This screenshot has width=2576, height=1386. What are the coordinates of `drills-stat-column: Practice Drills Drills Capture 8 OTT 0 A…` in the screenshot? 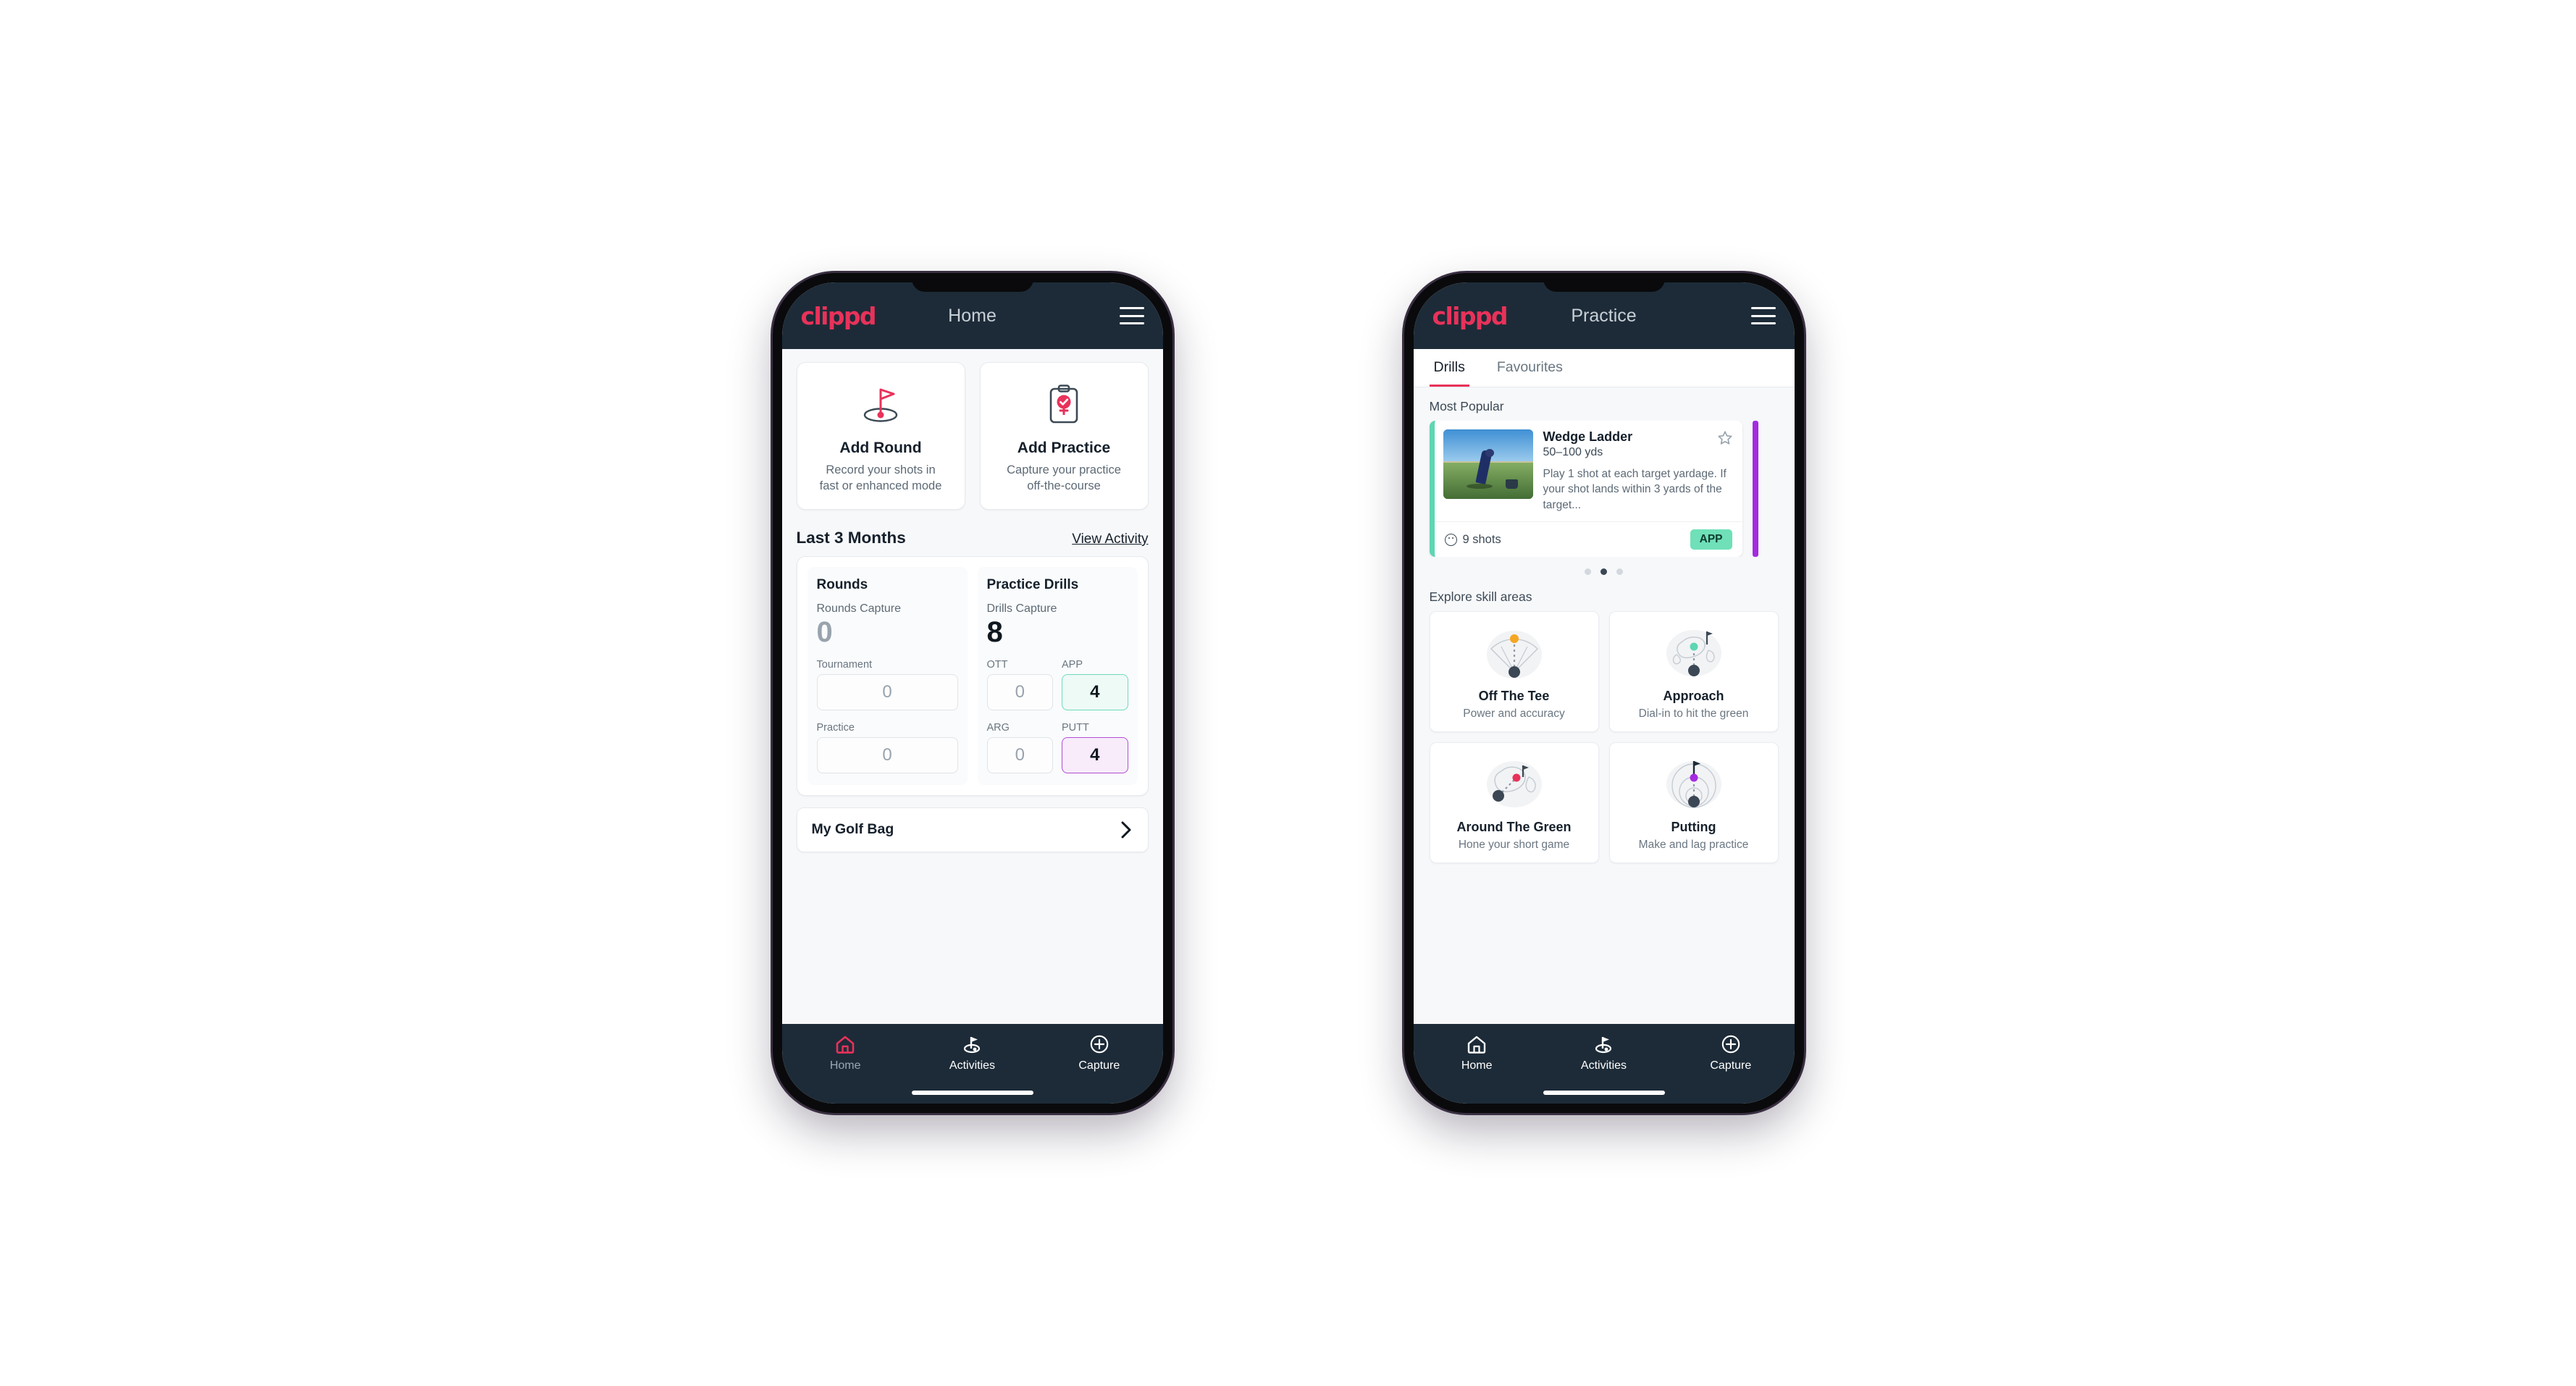 It's located at (1057, 675).